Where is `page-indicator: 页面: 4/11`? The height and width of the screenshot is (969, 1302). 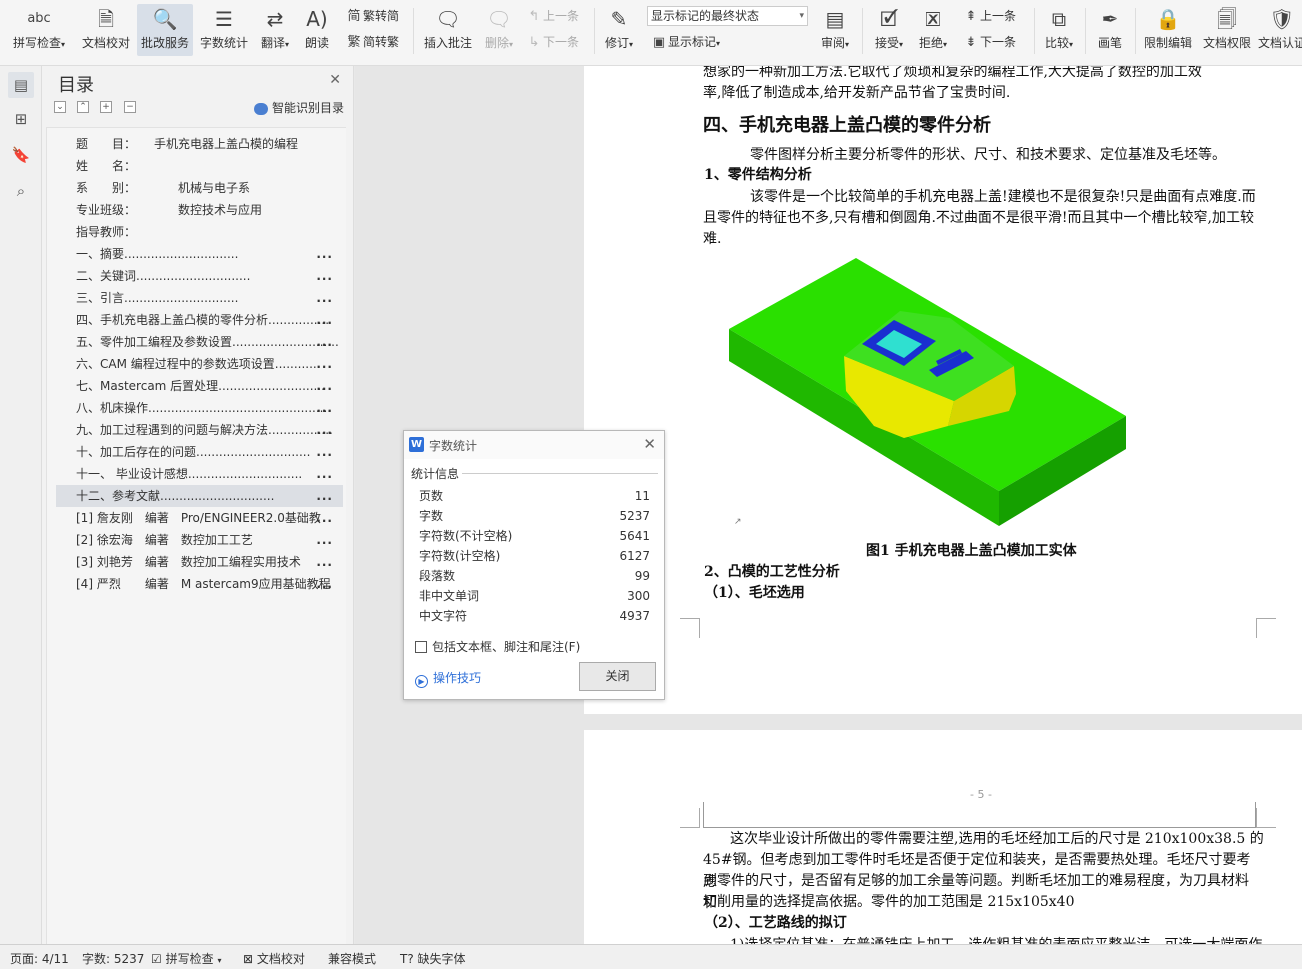 page-indicator: 页面: 4/11 is located at coordinates (39, 958).